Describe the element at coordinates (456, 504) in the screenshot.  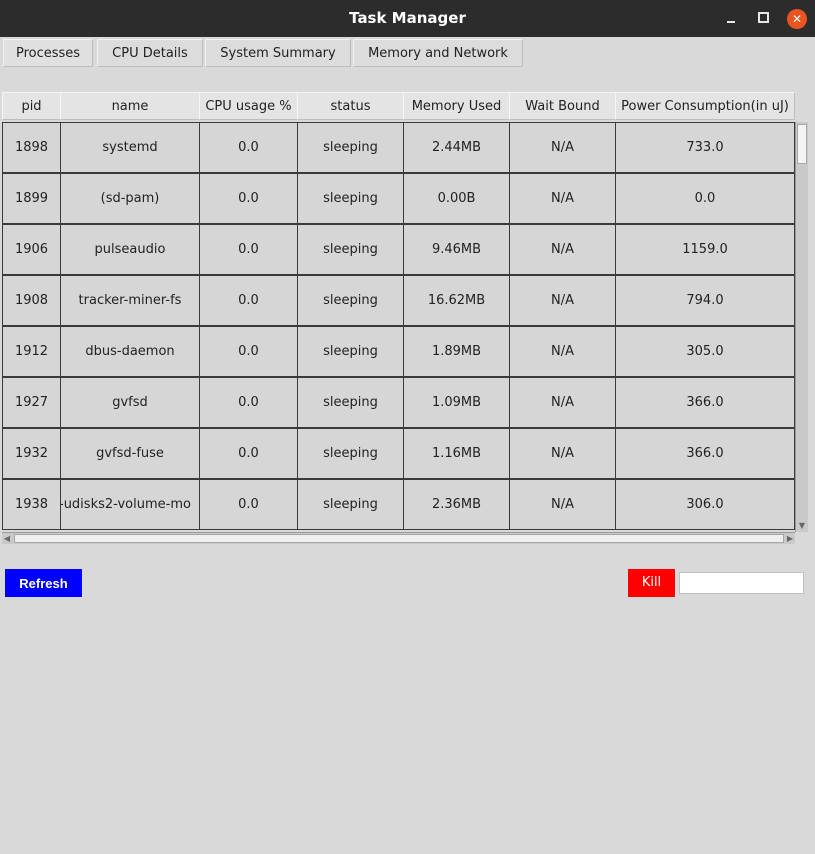
I see `cell-memory-used: 2.36MB` at that location.